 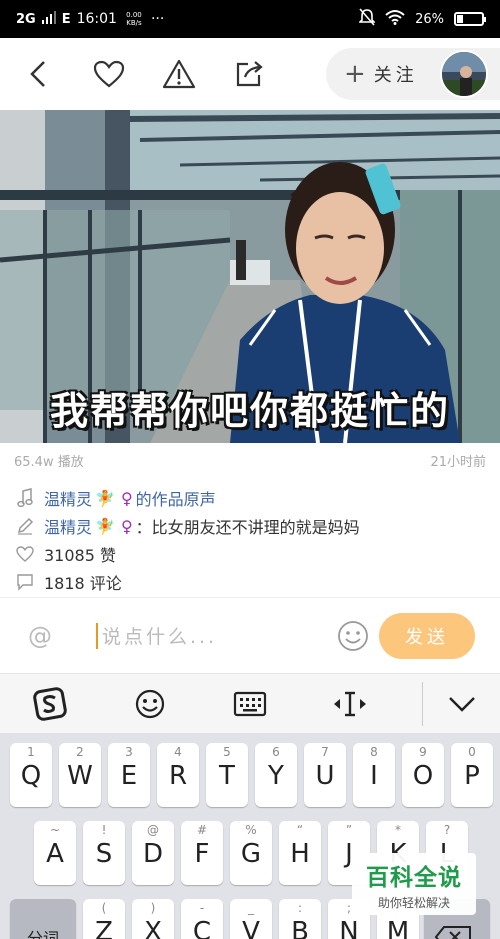 I want to click on avatar, so click(x=464, y=74).